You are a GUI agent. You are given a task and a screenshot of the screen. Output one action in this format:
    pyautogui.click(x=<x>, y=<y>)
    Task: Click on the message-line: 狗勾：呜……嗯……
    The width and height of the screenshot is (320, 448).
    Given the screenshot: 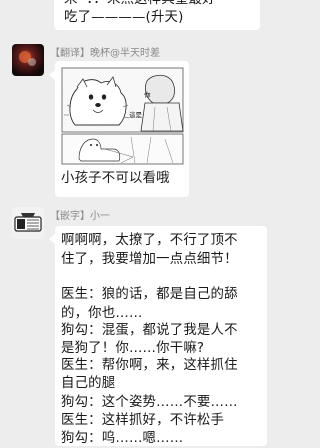 What is the action you would take?
    pyautogui.click(x=122, y=438)
    